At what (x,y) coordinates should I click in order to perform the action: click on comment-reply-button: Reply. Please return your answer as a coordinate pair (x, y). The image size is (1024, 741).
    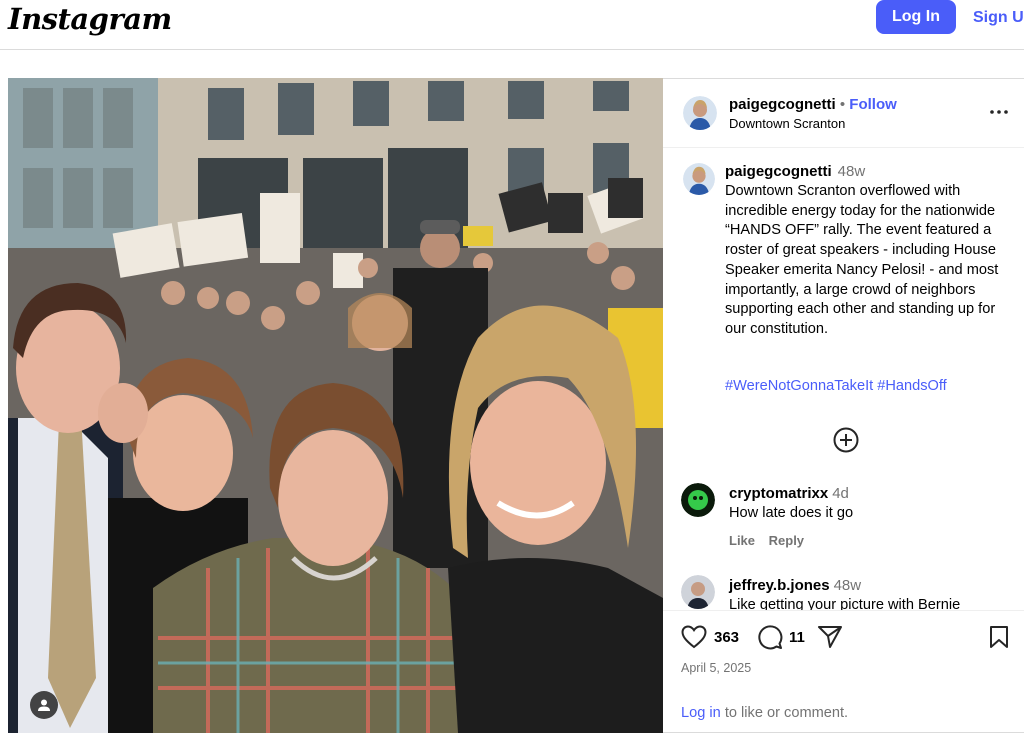
    Looking at the image, I should click on (786, 540).